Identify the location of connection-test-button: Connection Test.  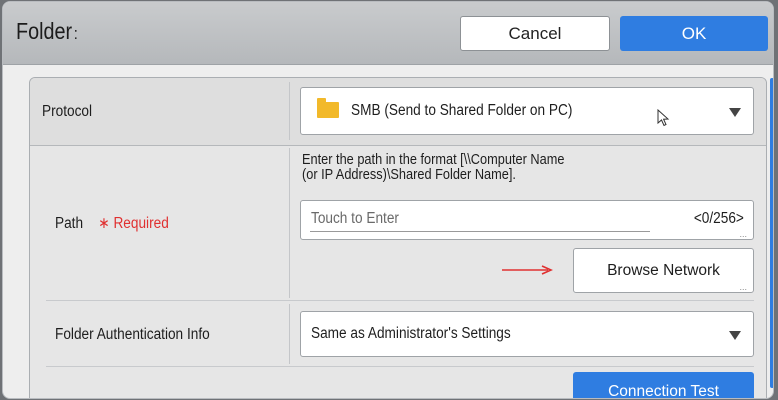
(663, 385).